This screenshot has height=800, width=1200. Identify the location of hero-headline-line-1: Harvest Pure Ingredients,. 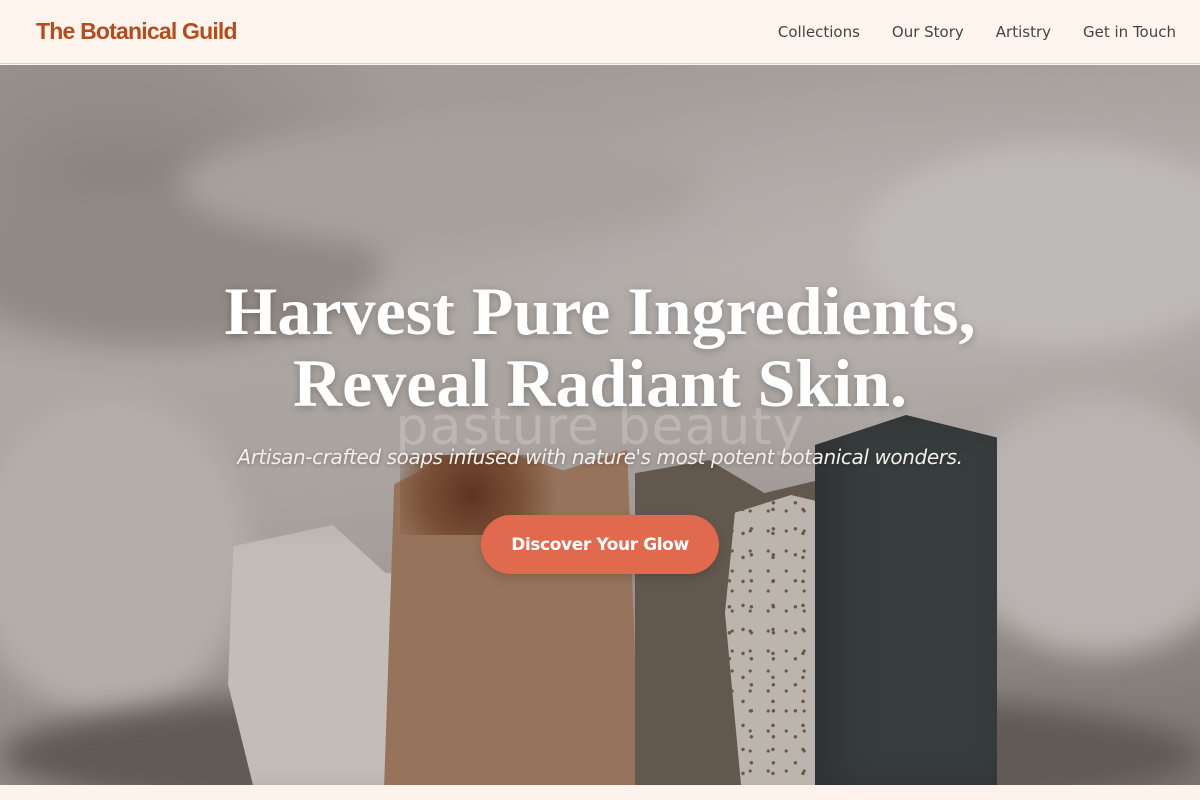
(600, 311).